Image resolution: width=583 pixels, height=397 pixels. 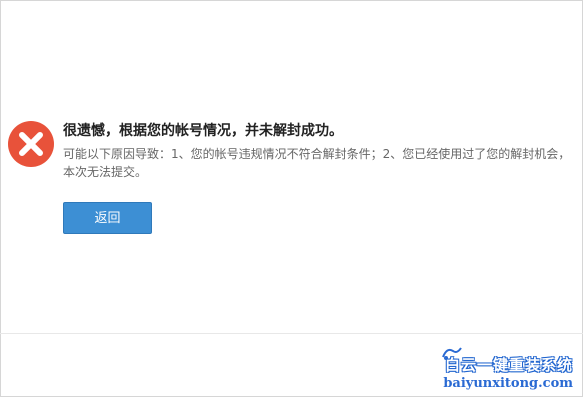 What do you see at coordinates (508, 365) in the screenshot?
I see `watermark-cn-text: 白云一键重装系统` at bounding box center [508, 365].